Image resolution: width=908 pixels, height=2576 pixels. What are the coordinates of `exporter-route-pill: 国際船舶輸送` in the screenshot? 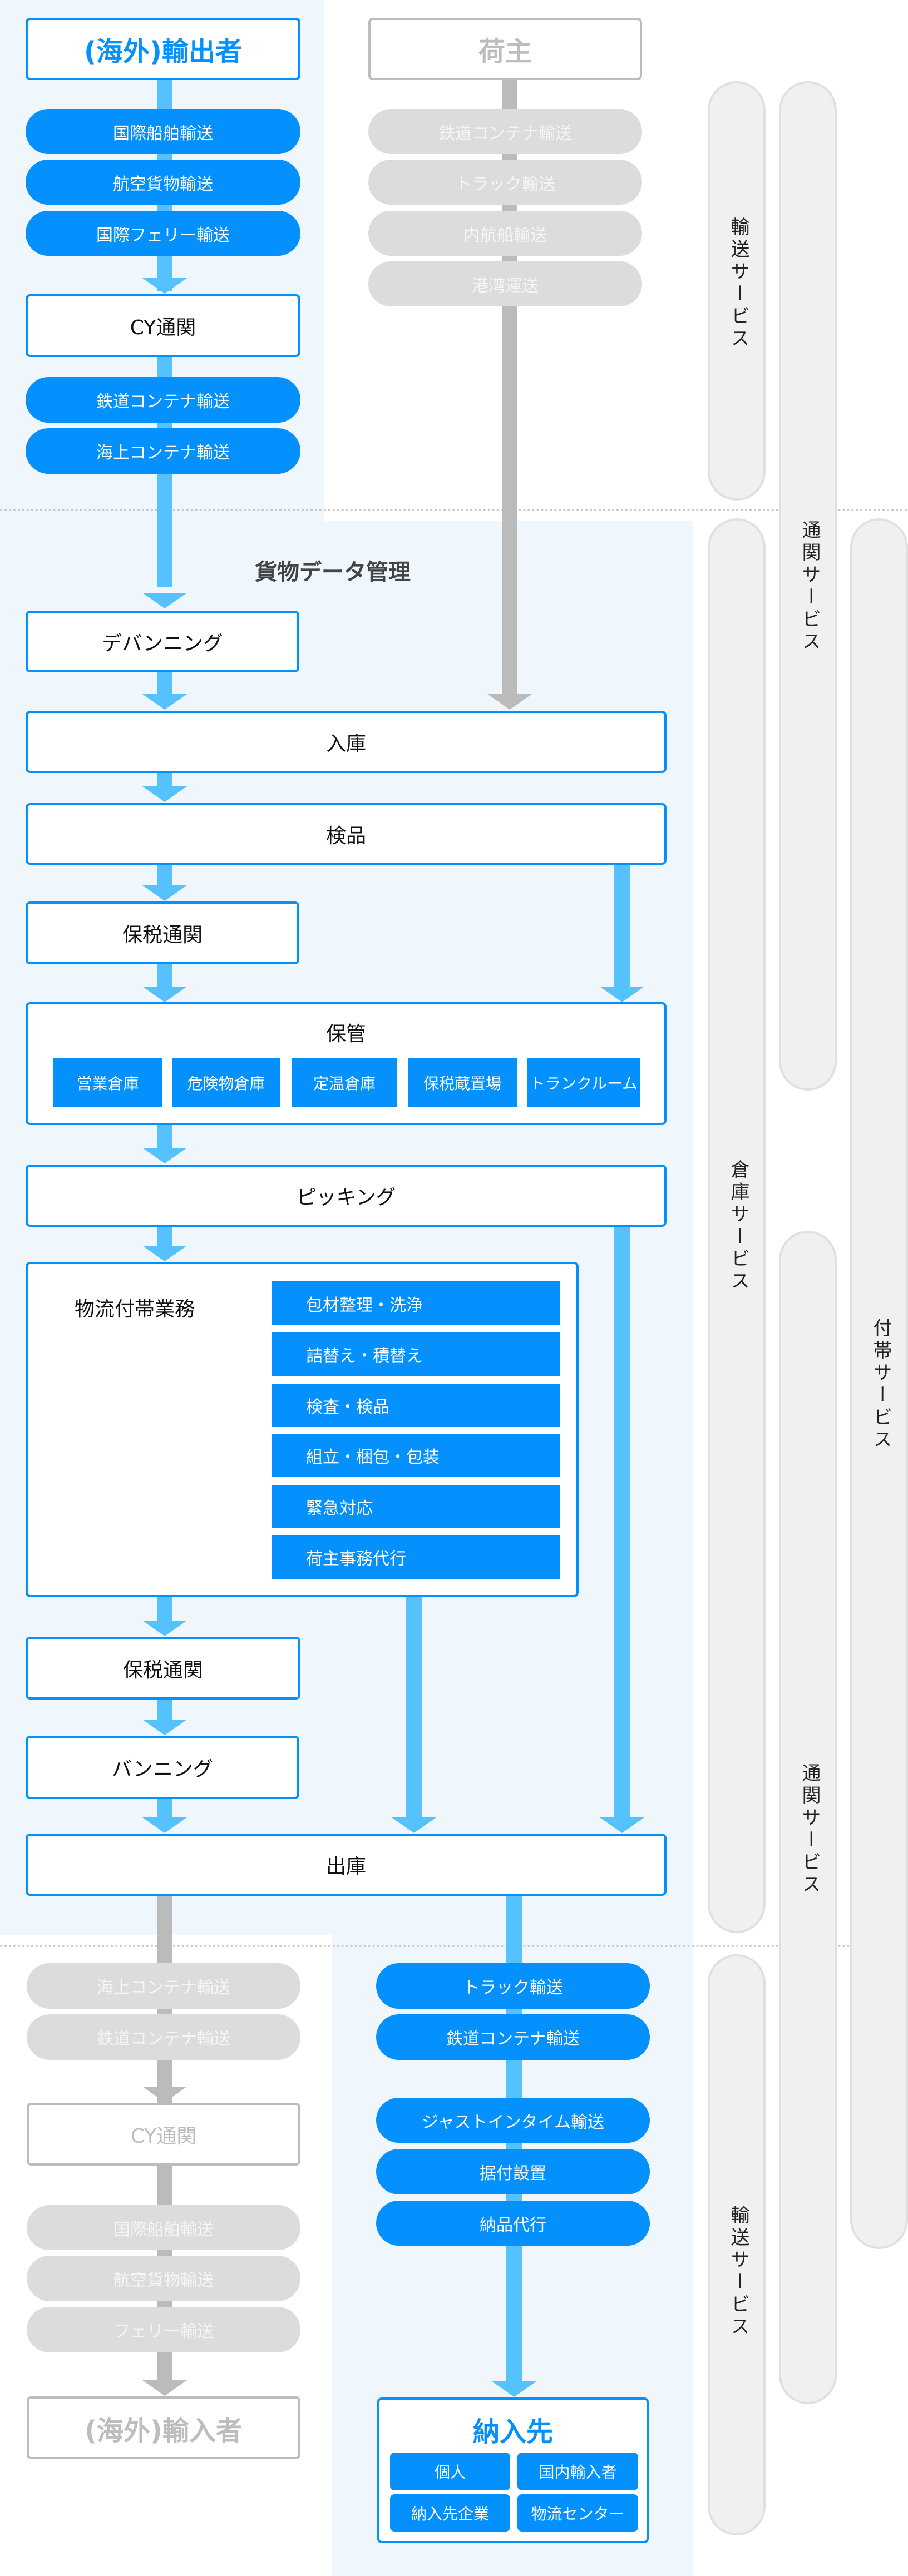 It's located at (163, 131).